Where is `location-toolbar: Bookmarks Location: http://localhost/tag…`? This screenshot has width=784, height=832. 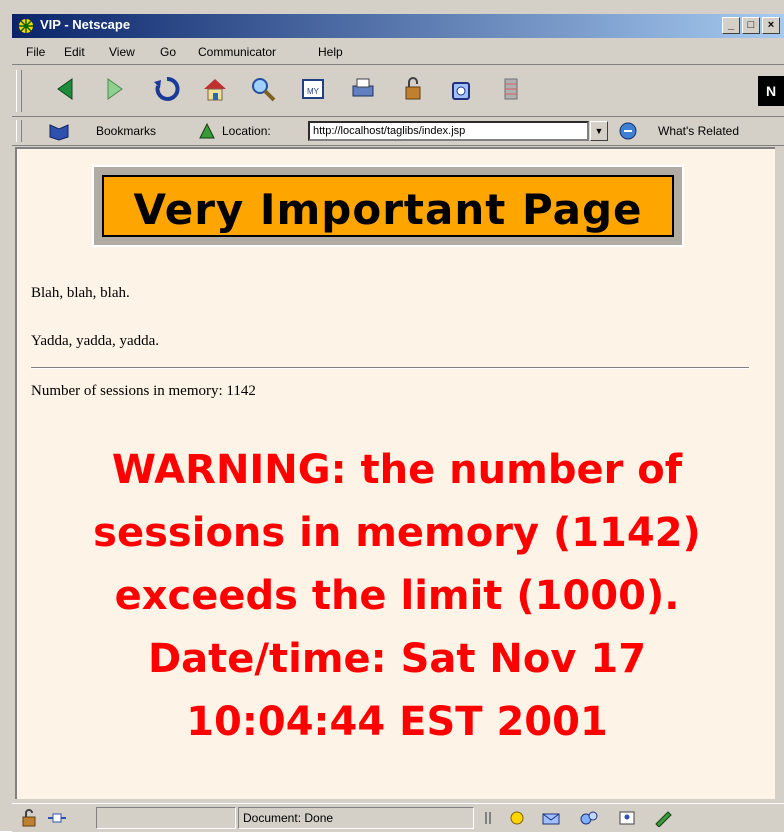 location-toolbar: Bookmarks Location: http://localhost/tag… is located at coordinates (398, 131).